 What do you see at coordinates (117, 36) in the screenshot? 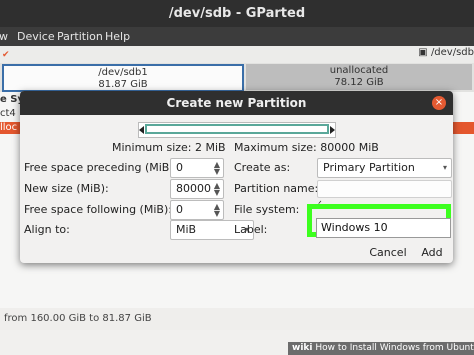
I see `menu-help: Help` at bounding box center [117, 36].